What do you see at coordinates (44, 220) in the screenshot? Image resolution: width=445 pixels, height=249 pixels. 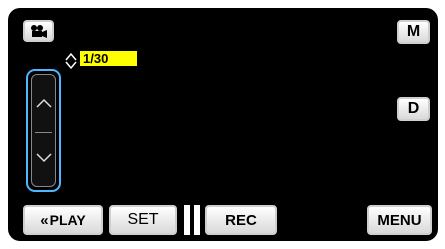 I see `double-chevron-left-icon: «` at bounding box center [44, 220].